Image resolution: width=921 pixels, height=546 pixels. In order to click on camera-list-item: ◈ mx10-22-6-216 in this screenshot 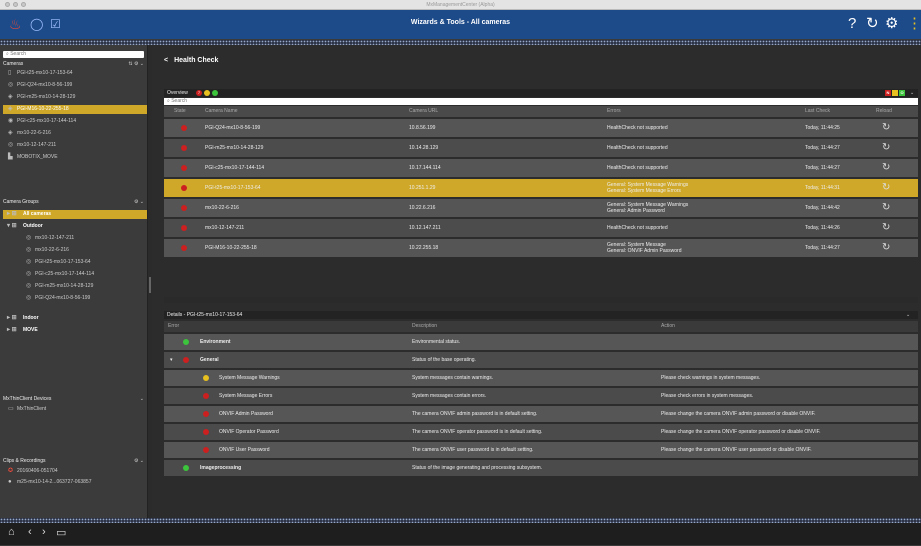, I will do `click(75, 133)`.